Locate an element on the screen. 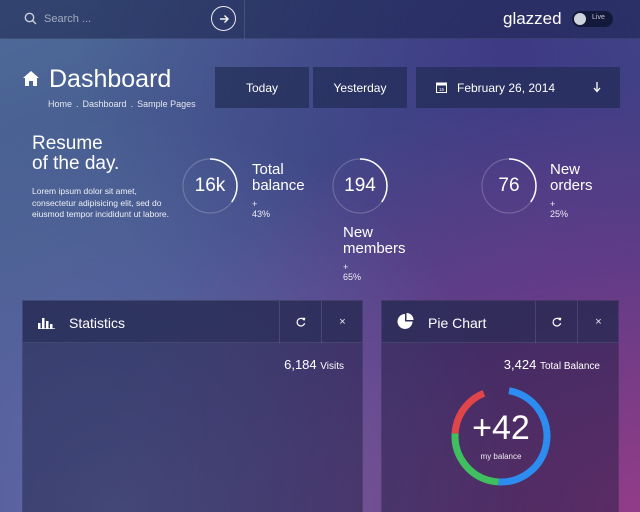  brand-logo: glazzed is located at coordinates (532, 18).